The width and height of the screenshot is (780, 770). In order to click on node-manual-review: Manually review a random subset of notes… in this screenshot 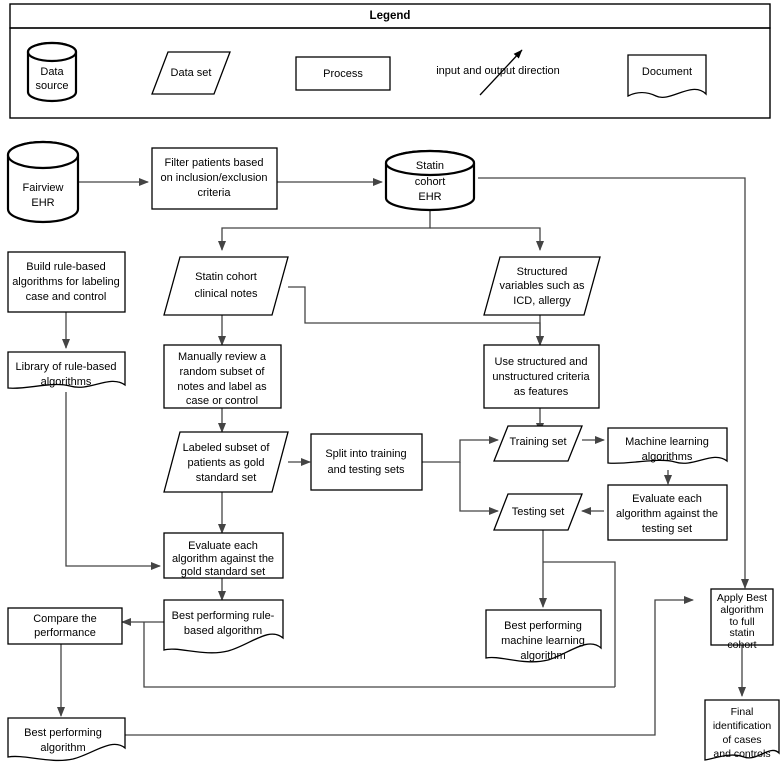, I will do `click(222, 376)`.